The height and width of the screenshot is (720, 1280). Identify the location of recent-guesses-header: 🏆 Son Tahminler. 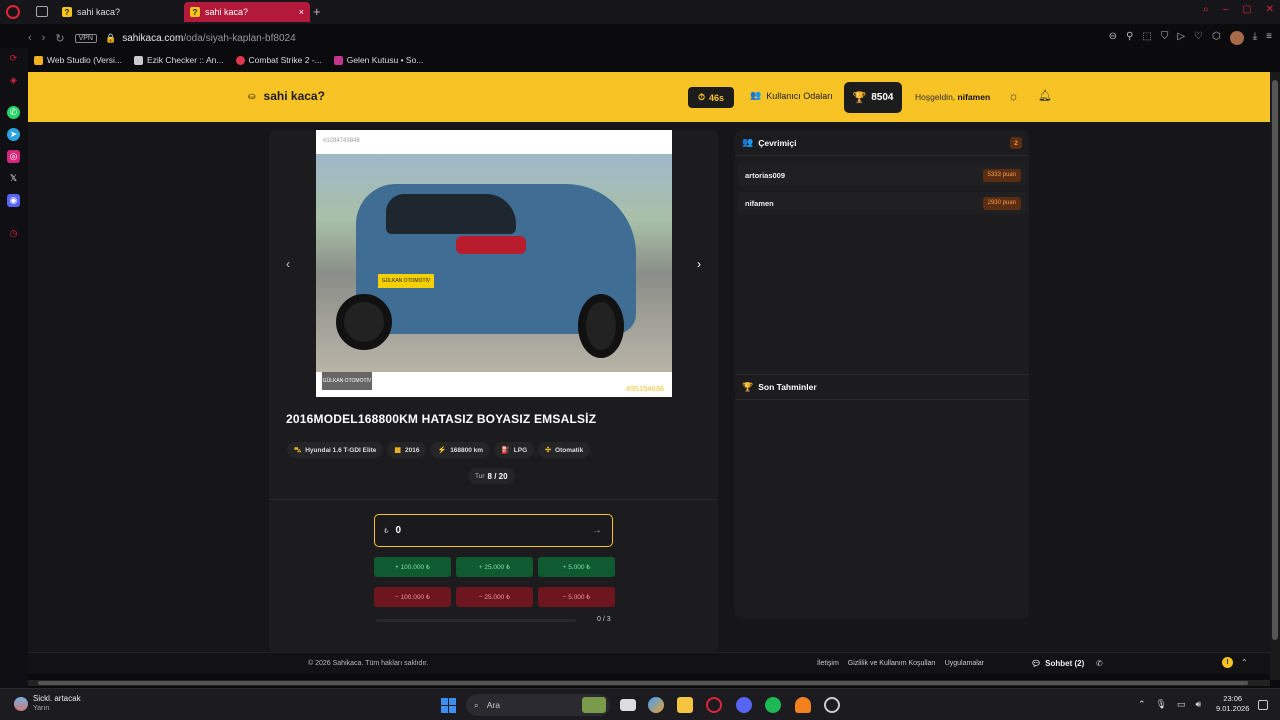
(882, 387).